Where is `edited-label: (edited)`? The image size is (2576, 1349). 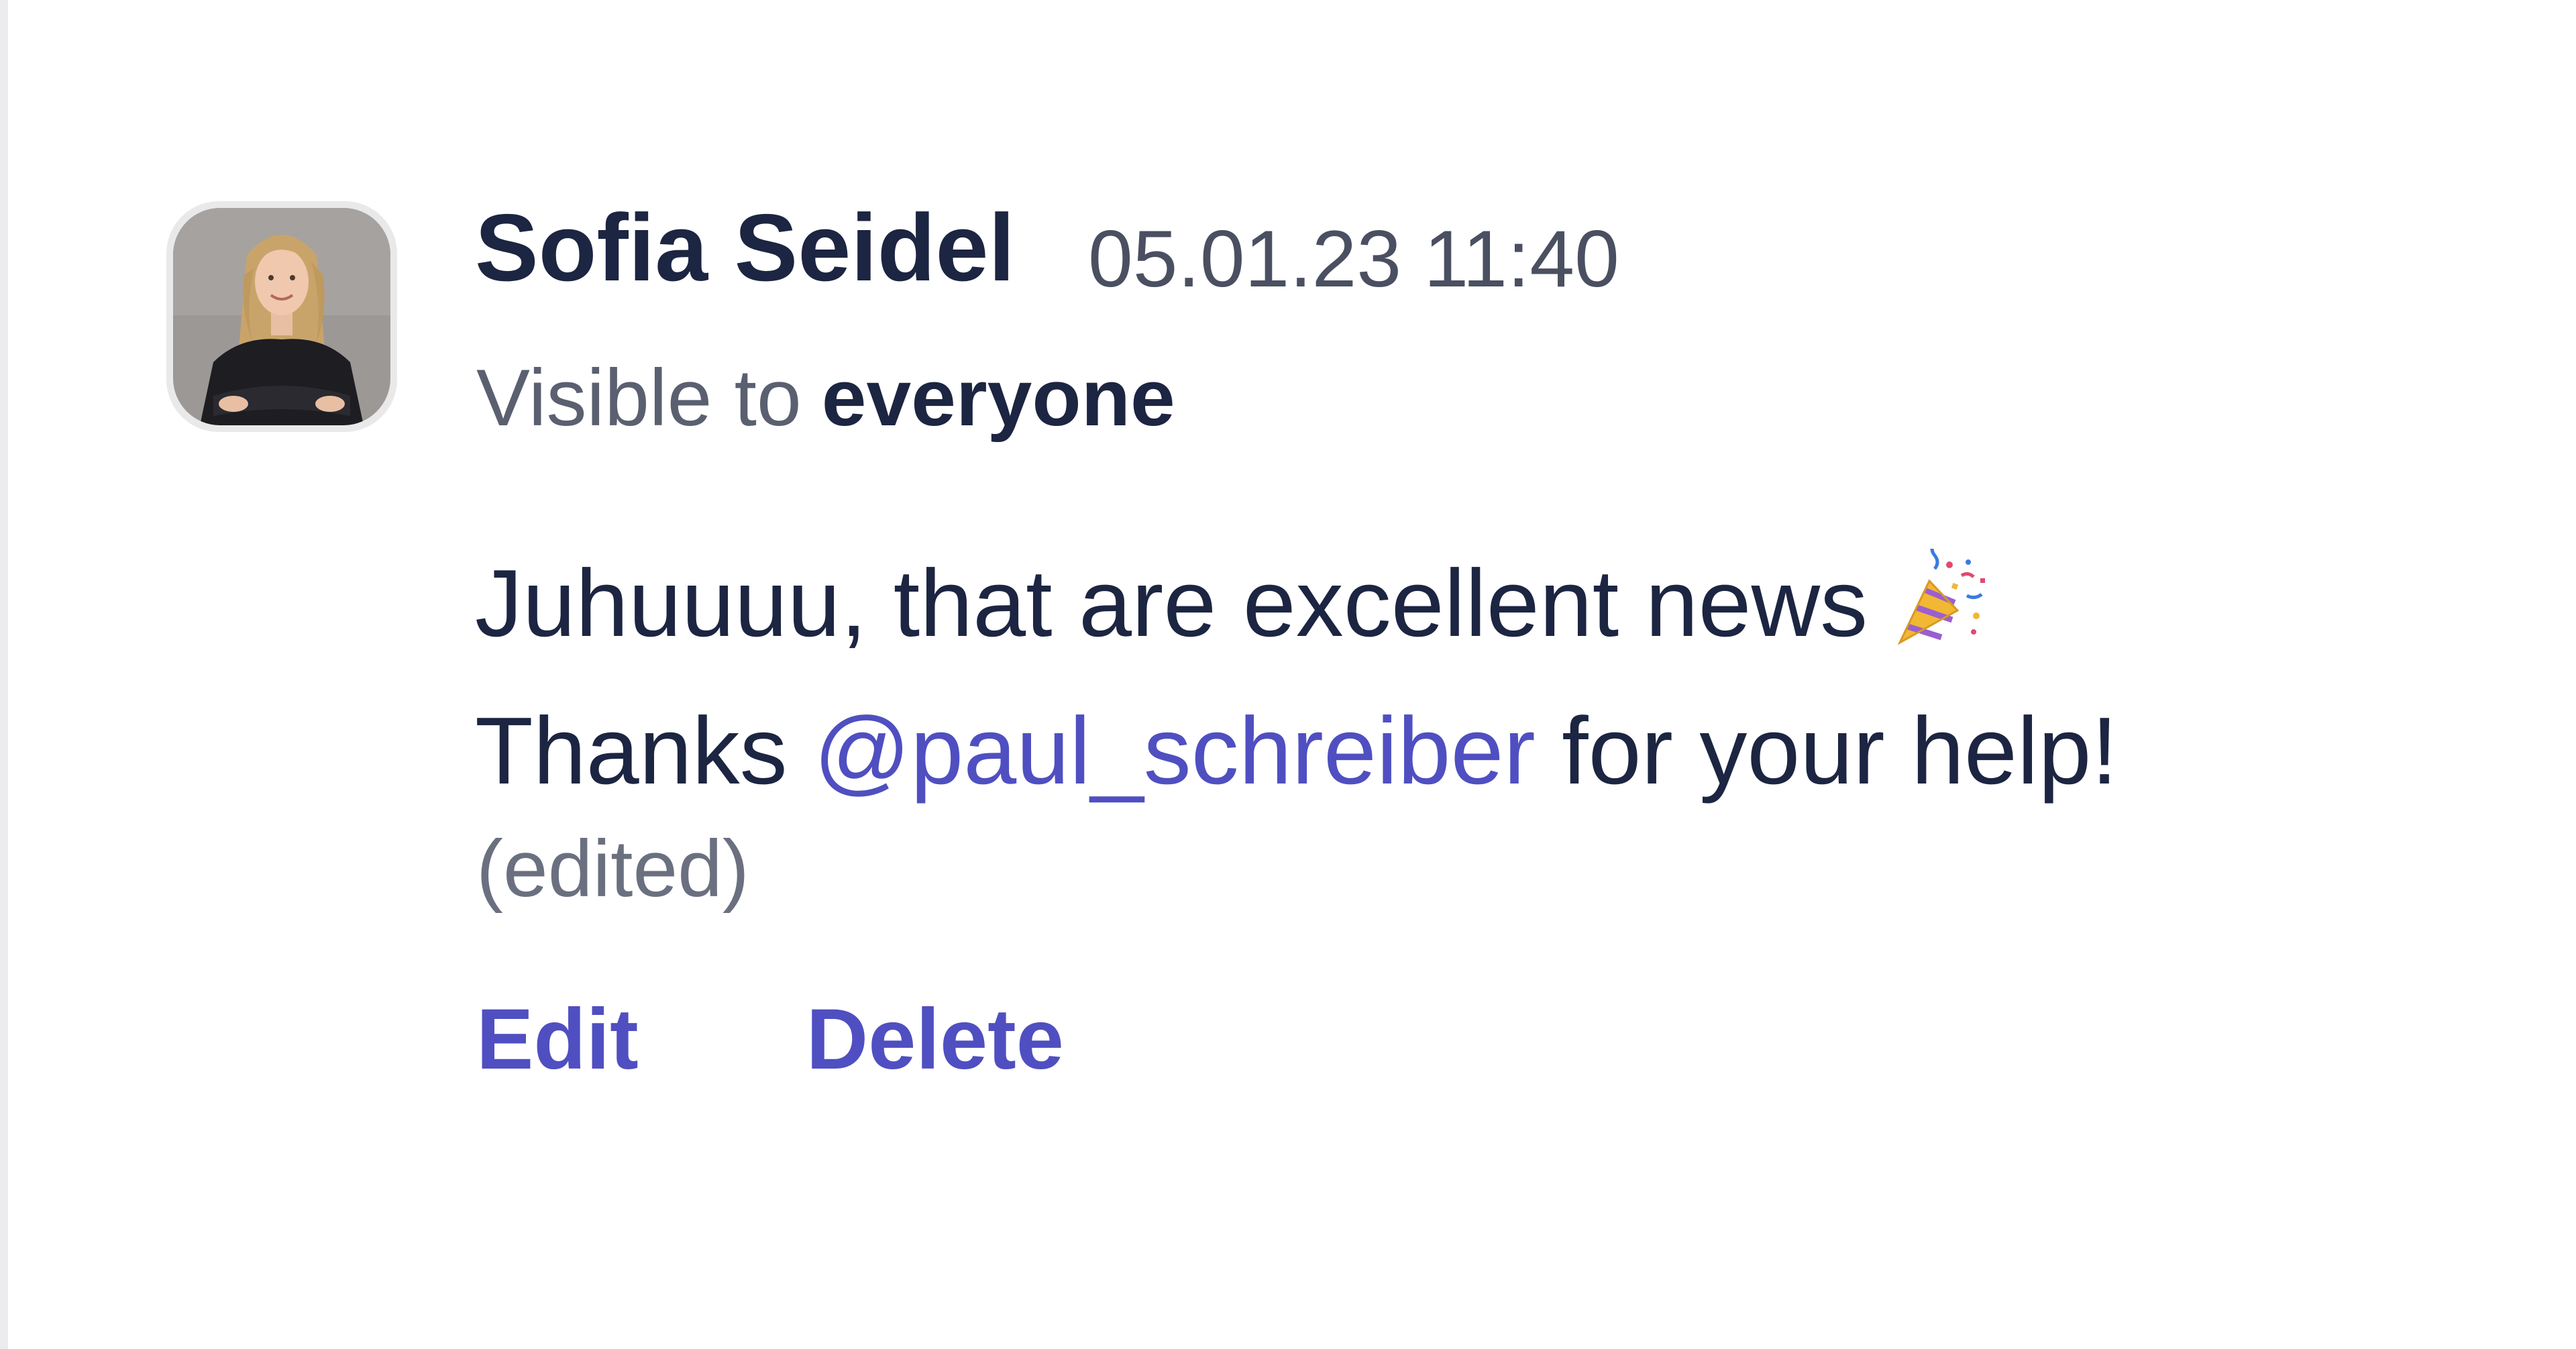
edited-label: (edited) is located at coordinates (612, 869).